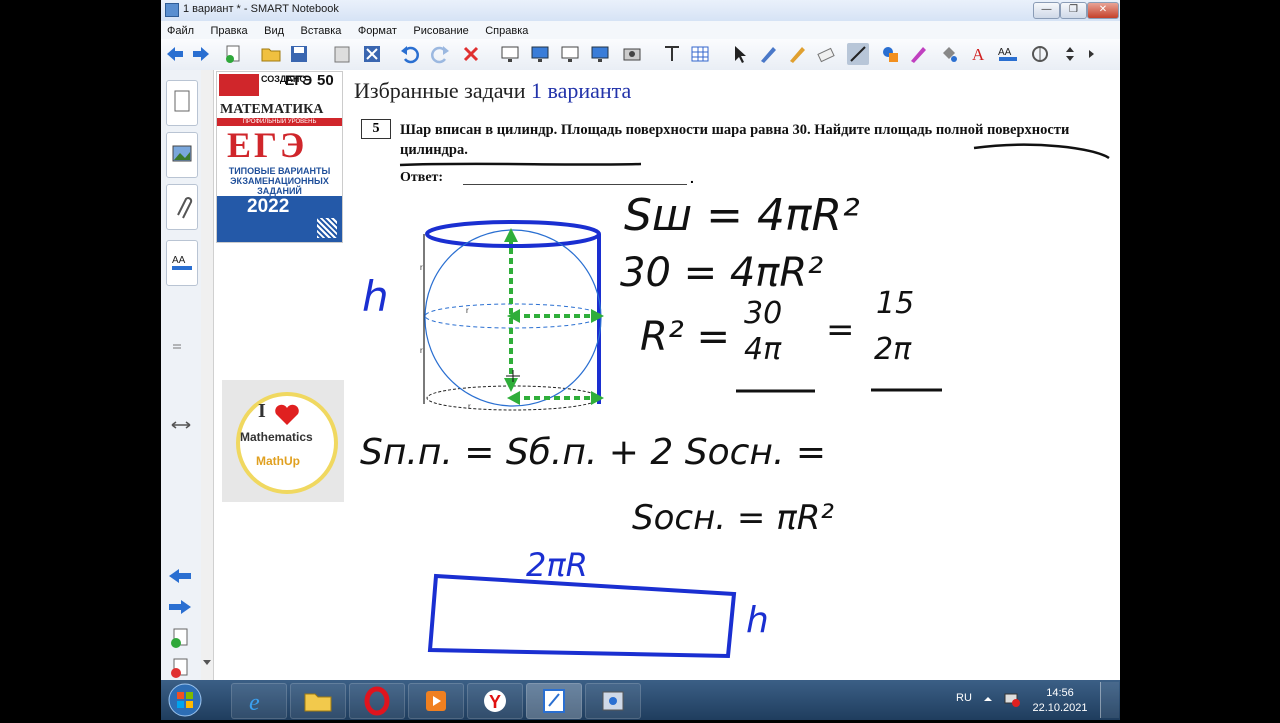  Describe the element at coordinates (180, 576) in the screenshot. I see `prev-page-icon` at that location.